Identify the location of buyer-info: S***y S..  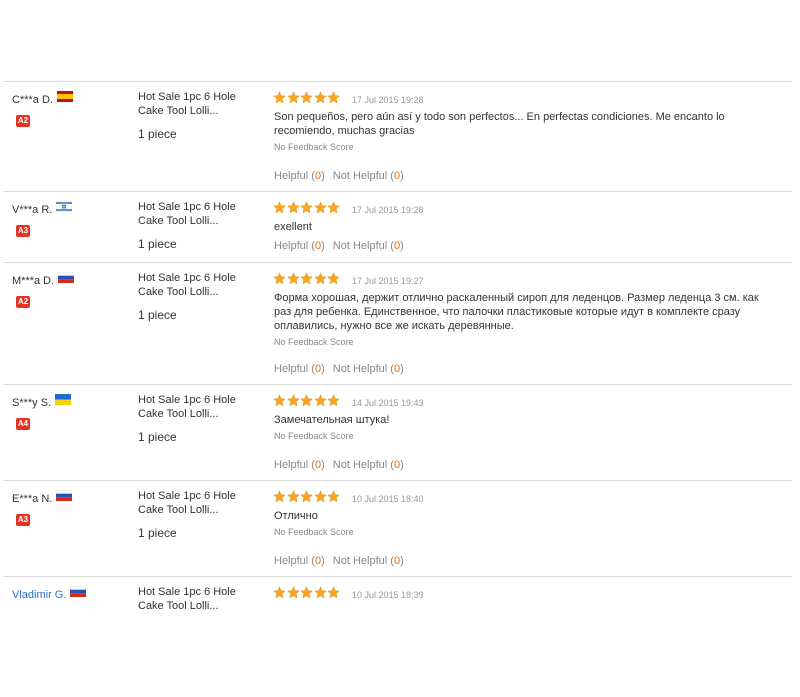
(42, 401).